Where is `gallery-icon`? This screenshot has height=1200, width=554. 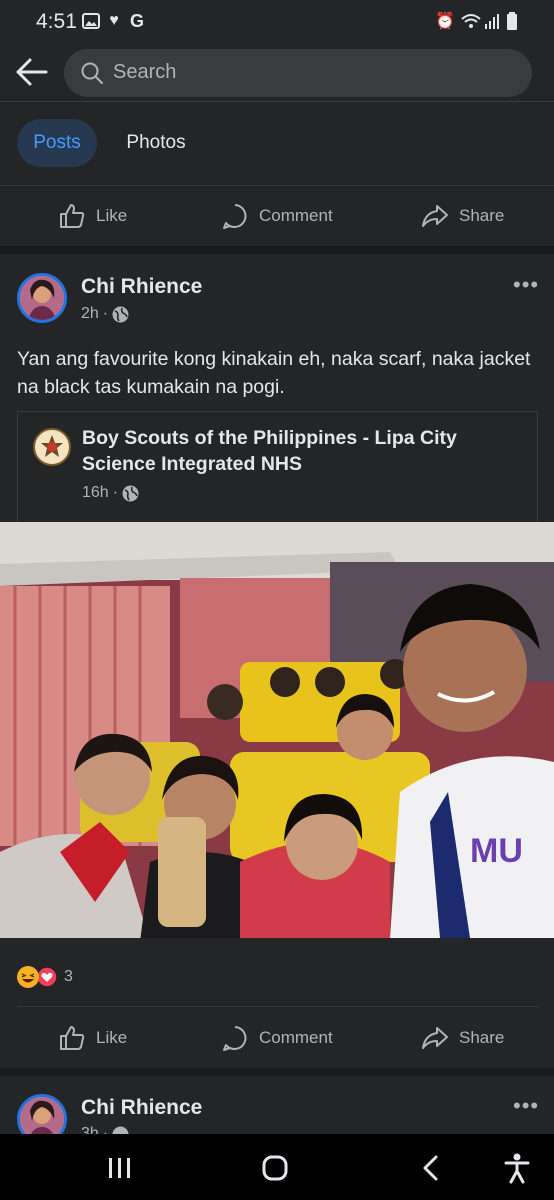
gallery-icon is located at coordinates (91, 21).